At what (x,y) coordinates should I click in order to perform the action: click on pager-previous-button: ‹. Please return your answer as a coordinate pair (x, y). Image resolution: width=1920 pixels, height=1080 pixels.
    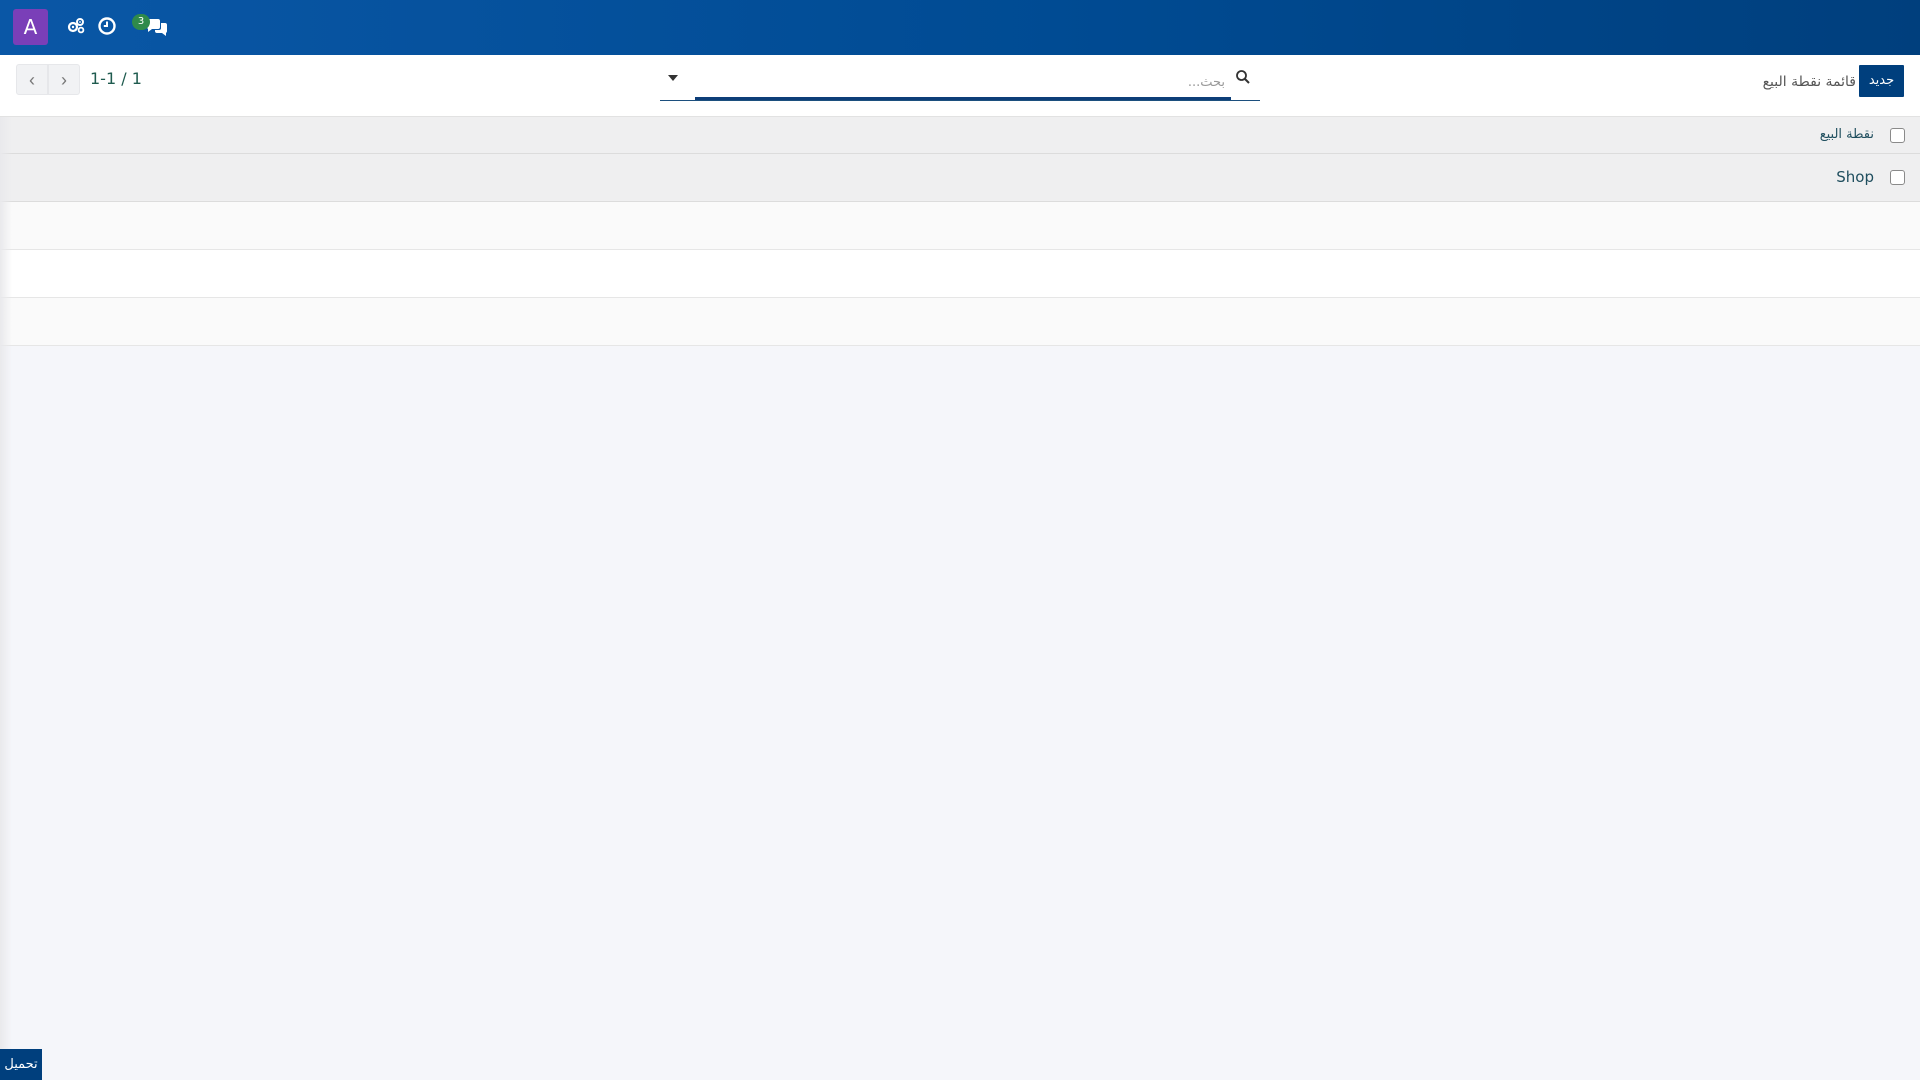
    Looking at the image, I should click on (32, 79).